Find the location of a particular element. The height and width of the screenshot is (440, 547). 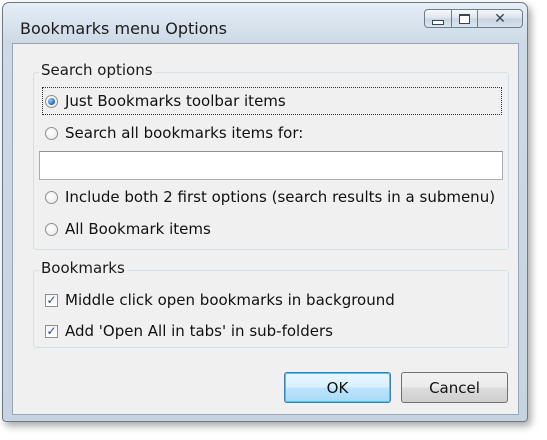

radio-just-toolbar: Just Bookmarks toolbar items is located at coordinates (272, 101).